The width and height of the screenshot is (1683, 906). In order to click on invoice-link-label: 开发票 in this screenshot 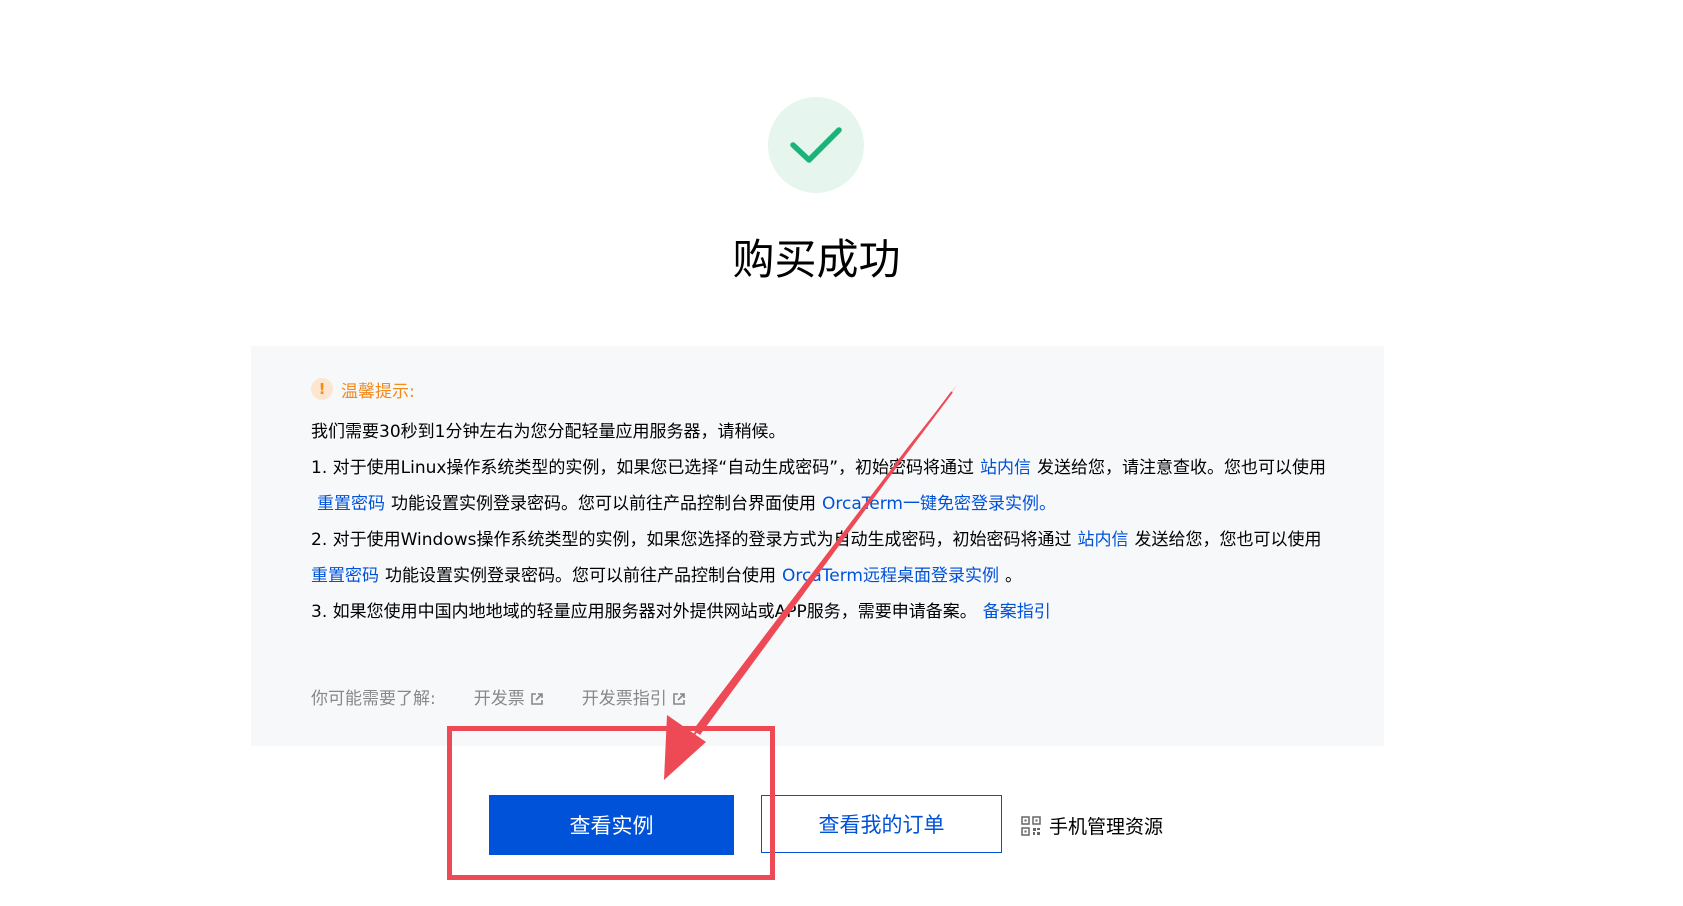, I will do `click(499, 699)`.